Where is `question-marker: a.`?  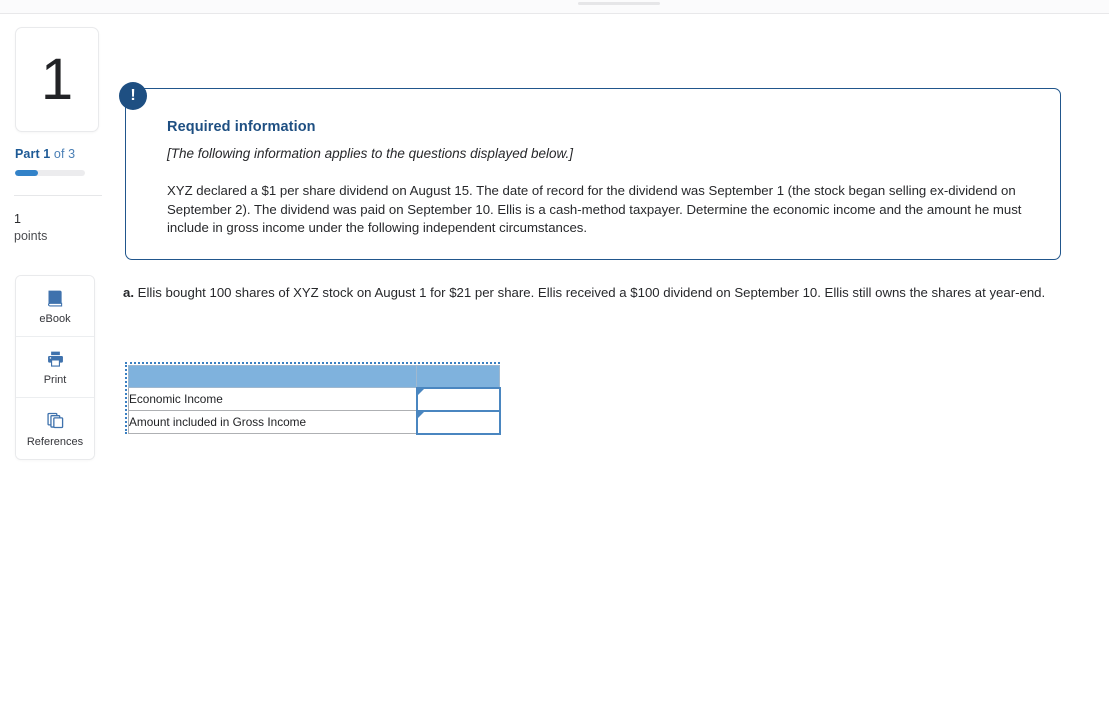
question-marker: a. is located at coordinates (128, 292).